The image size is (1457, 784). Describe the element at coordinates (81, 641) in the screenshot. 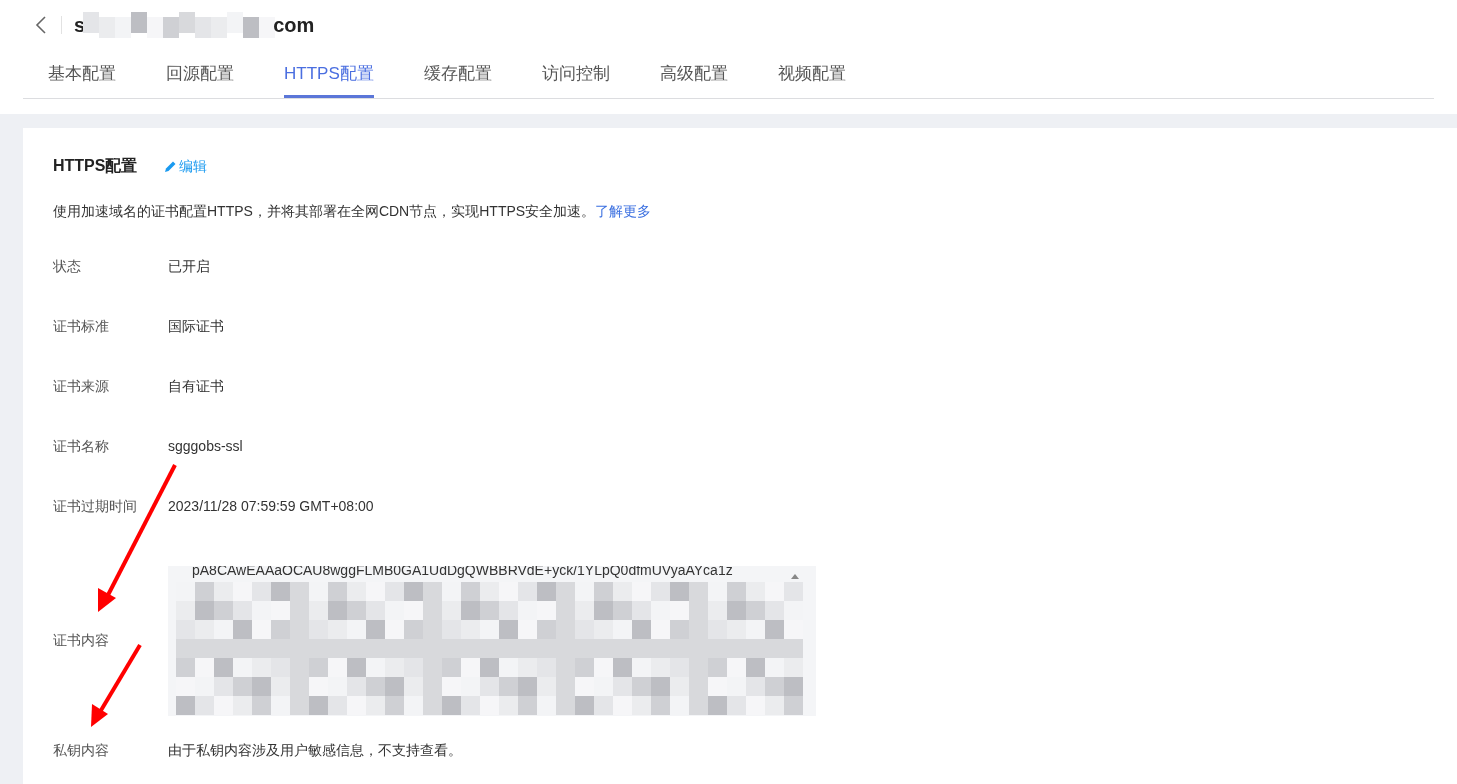

I see `field-label: 证书内容` at that location.